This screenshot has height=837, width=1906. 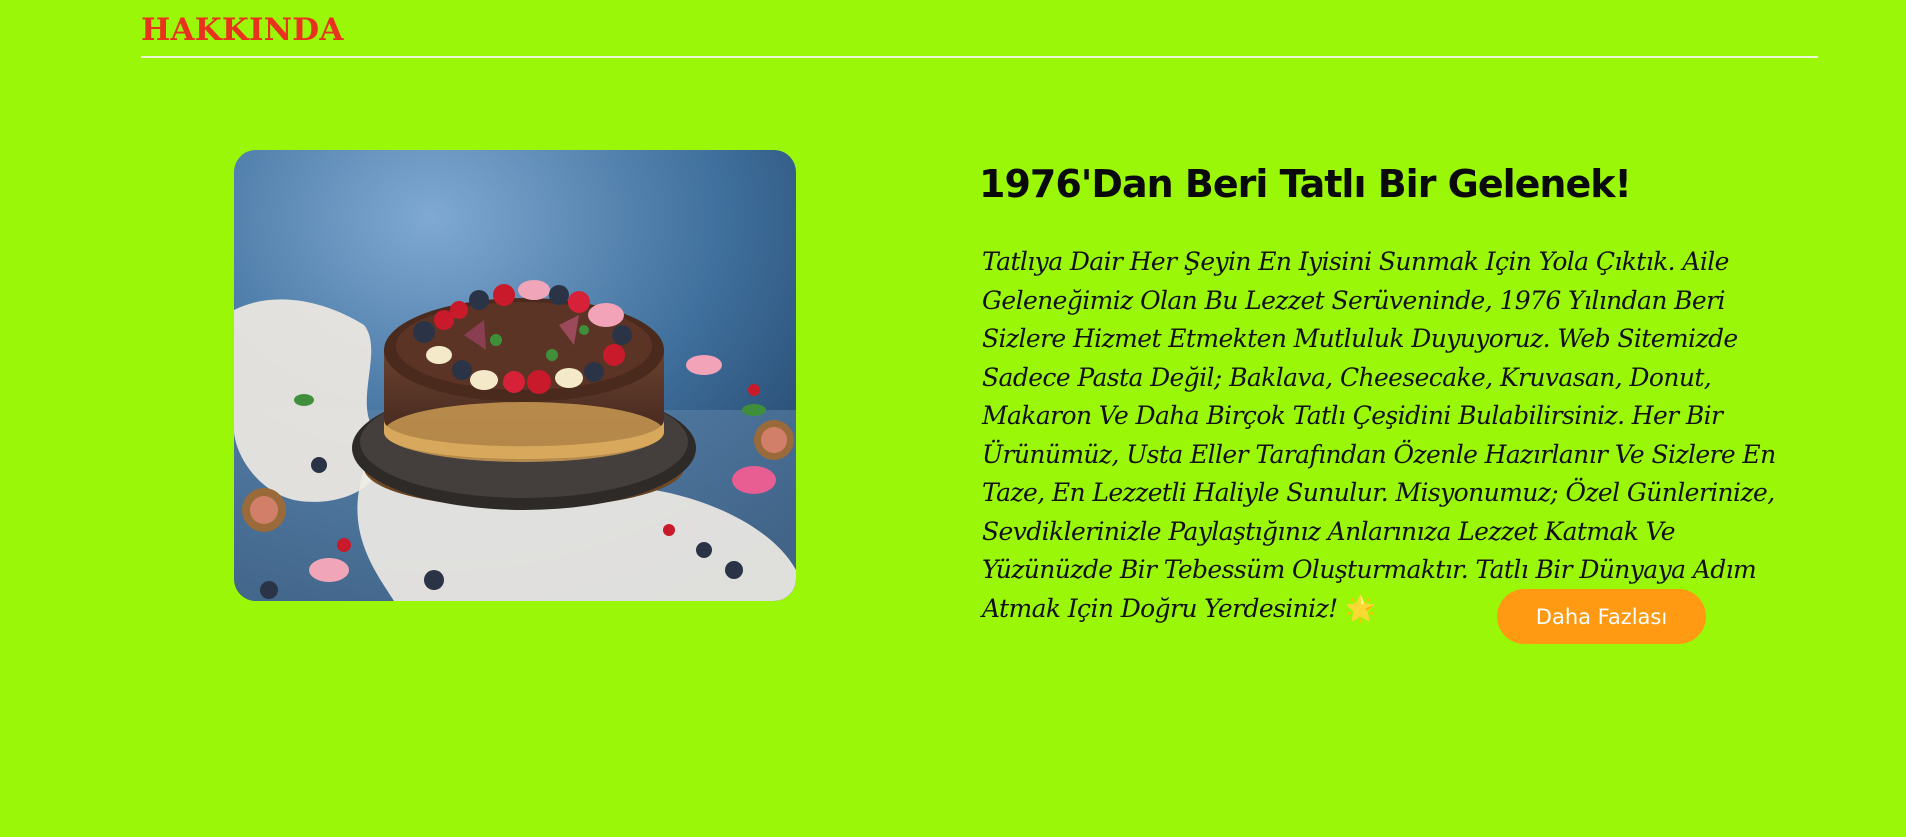 What do you see at coordinates (242, 30) in the screenshot?
I see `section-title: HAKKINDA` at bounding box center [242, 30].